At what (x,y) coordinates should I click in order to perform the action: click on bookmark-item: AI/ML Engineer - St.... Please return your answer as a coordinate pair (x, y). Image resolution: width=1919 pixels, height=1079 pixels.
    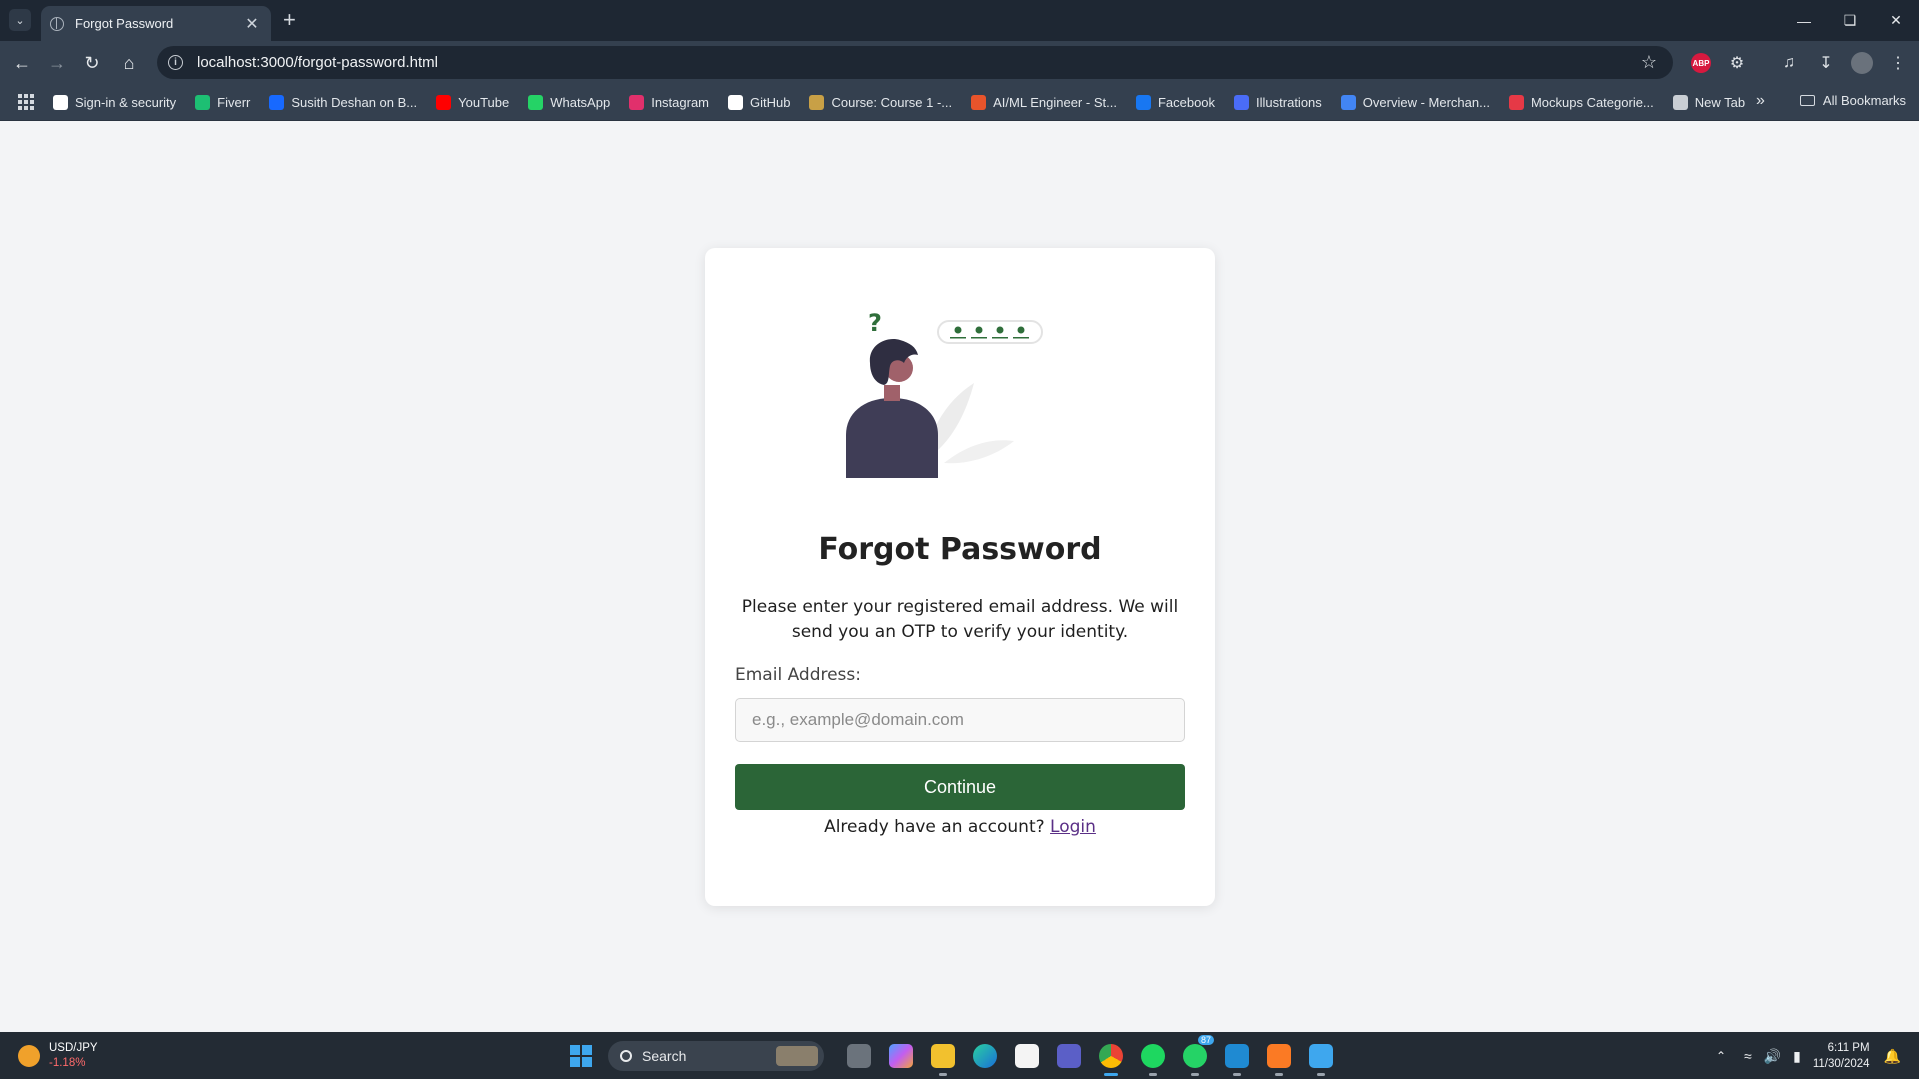
    Looking at the image, I should click on (1044, 102).